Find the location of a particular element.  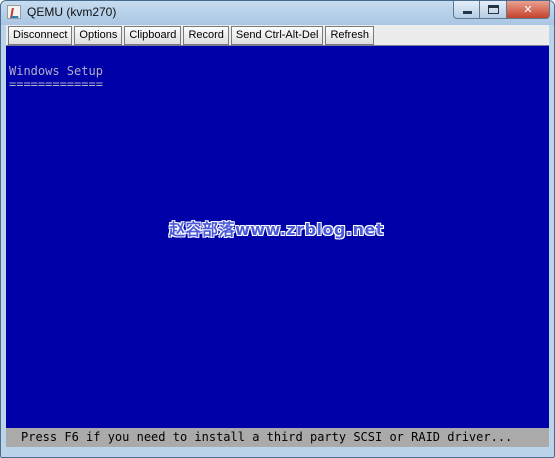

maximize-icon is located at coordinates (493, 9).